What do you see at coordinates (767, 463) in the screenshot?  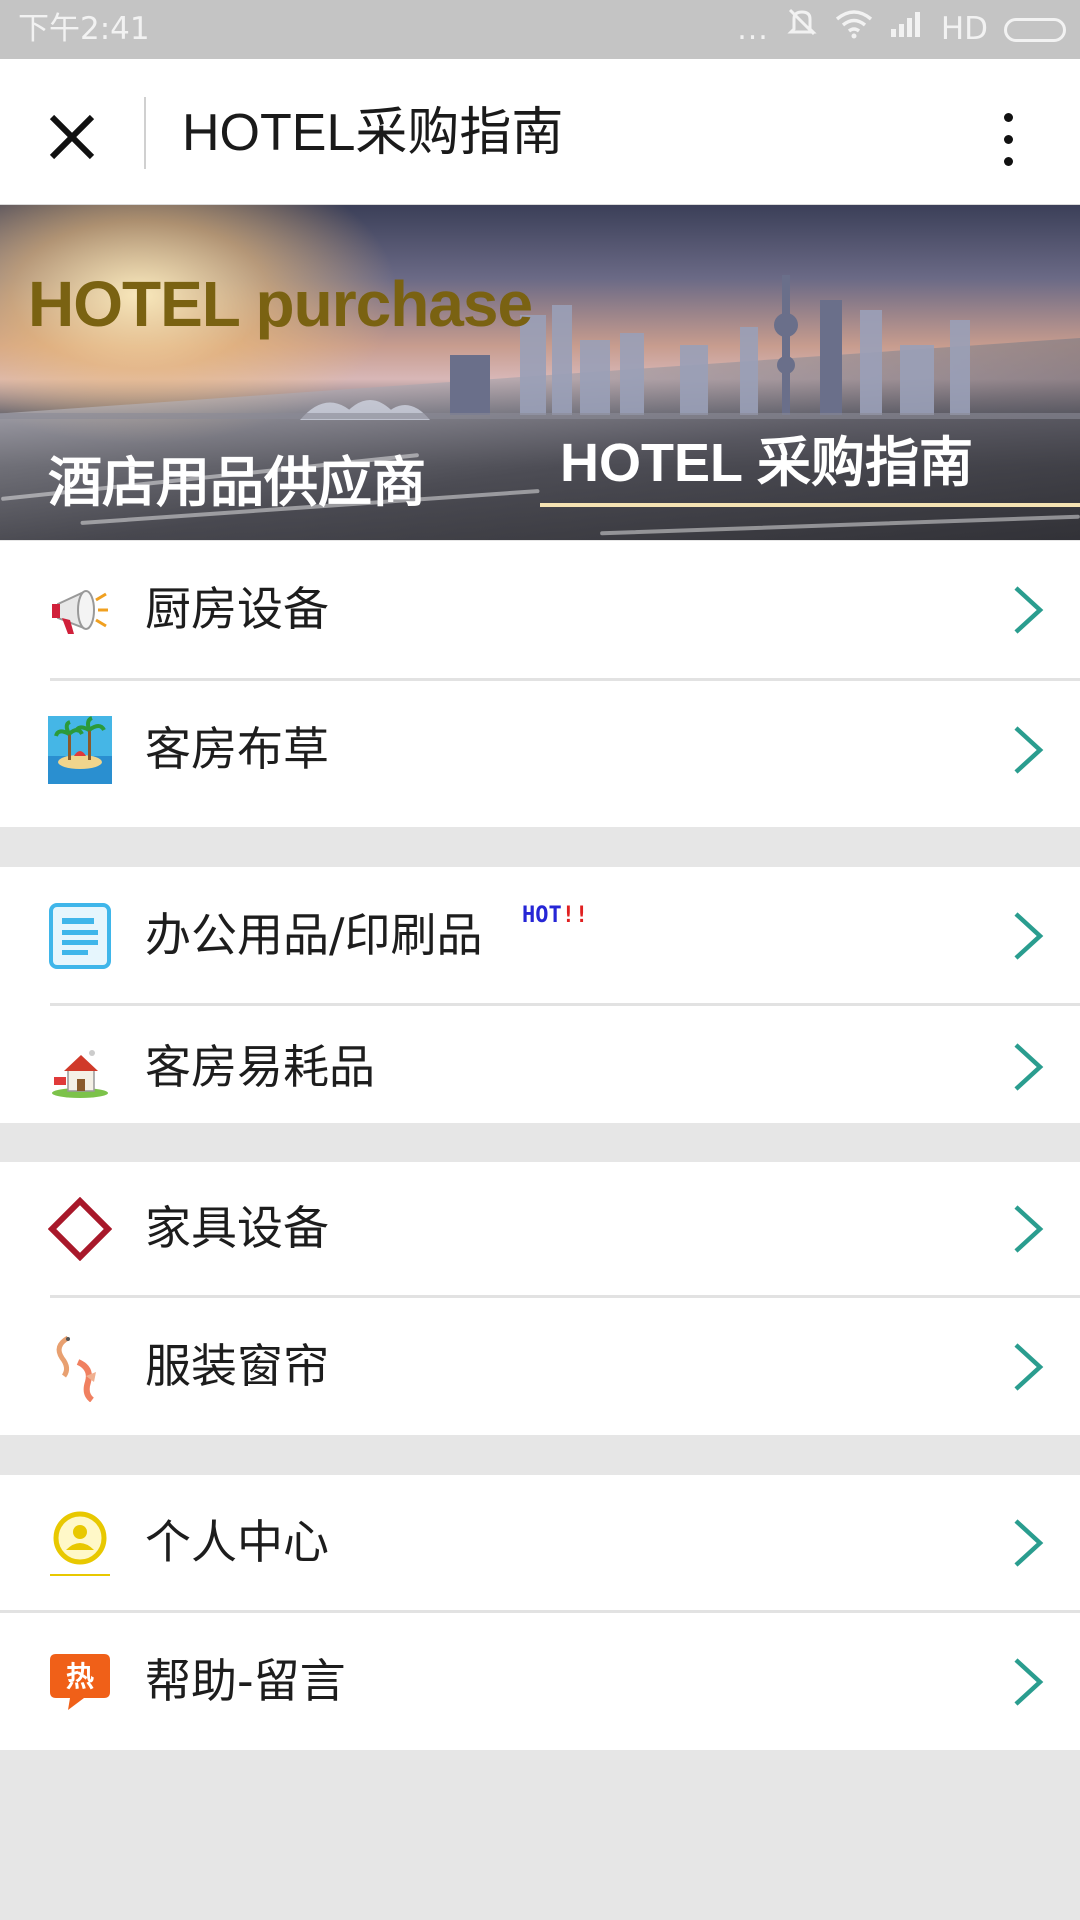 I see `banner-title-right: HOTEL 采购指南` at bounding box center [767, 463].